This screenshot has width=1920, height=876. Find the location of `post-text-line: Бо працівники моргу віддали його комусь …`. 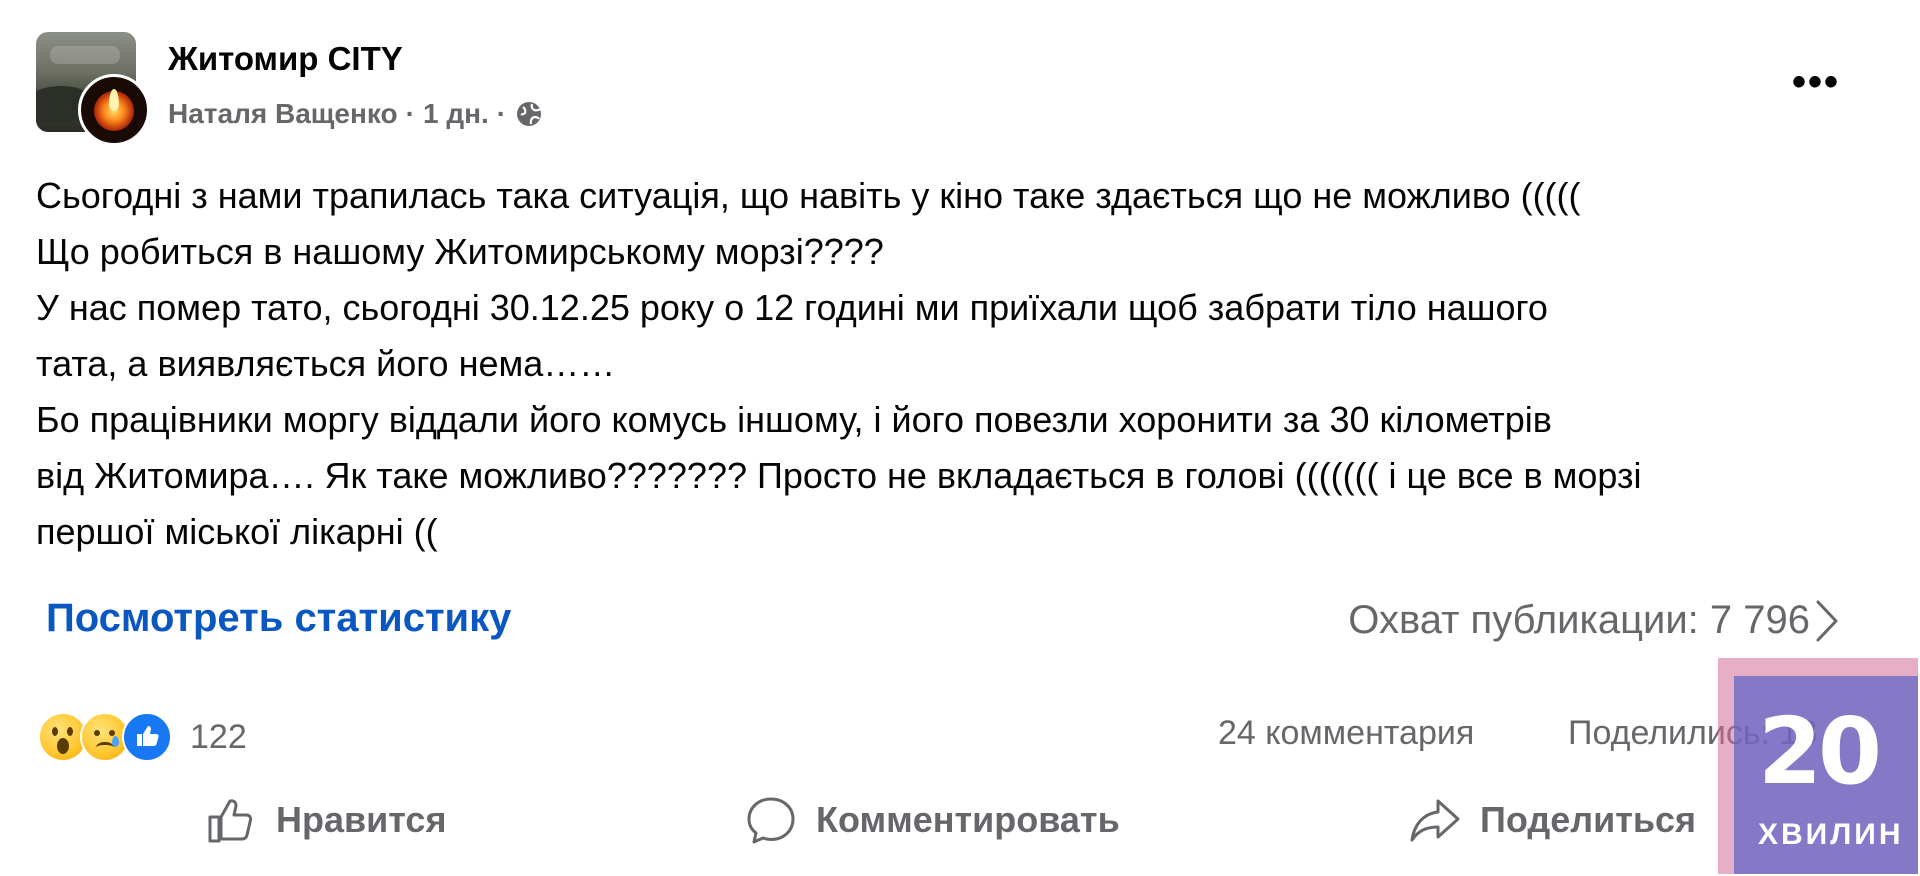

post-text-line: Бо працівники моргу віддали його комусь … is located at coordinates (794, 419).